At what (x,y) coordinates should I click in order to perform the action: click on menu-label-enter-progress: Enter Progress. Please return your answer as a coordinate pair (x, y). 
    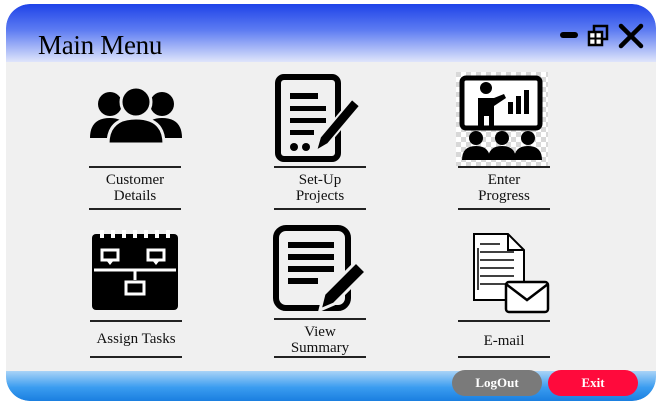
    Looking at the image, I should click on (504, 188).